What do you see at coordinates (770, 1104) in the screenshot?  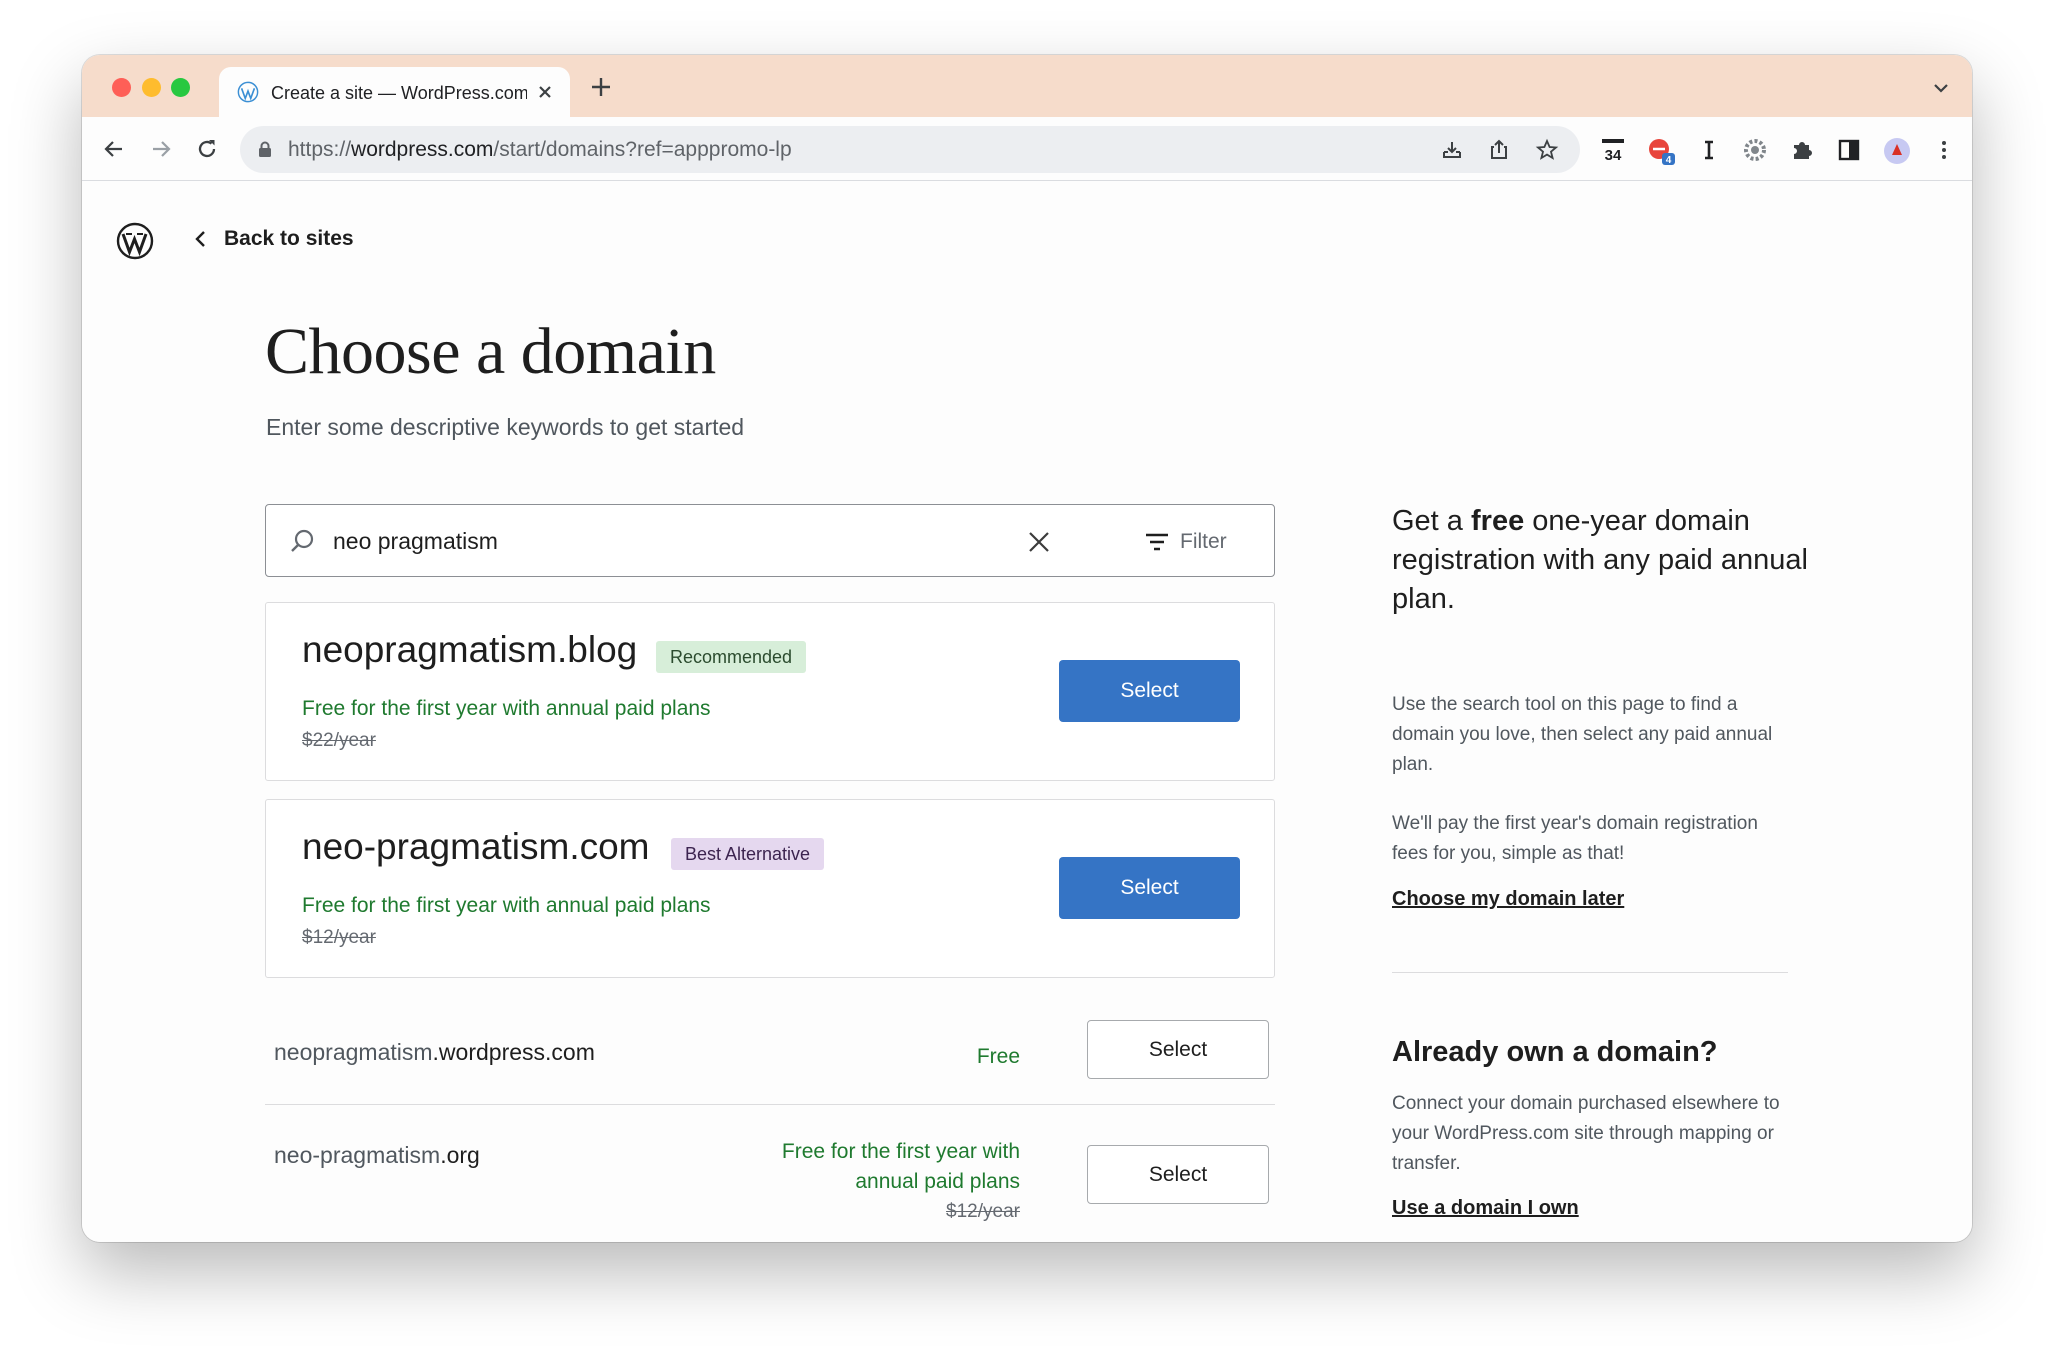 I see `row-divider` at bounding box center [770, 1104].